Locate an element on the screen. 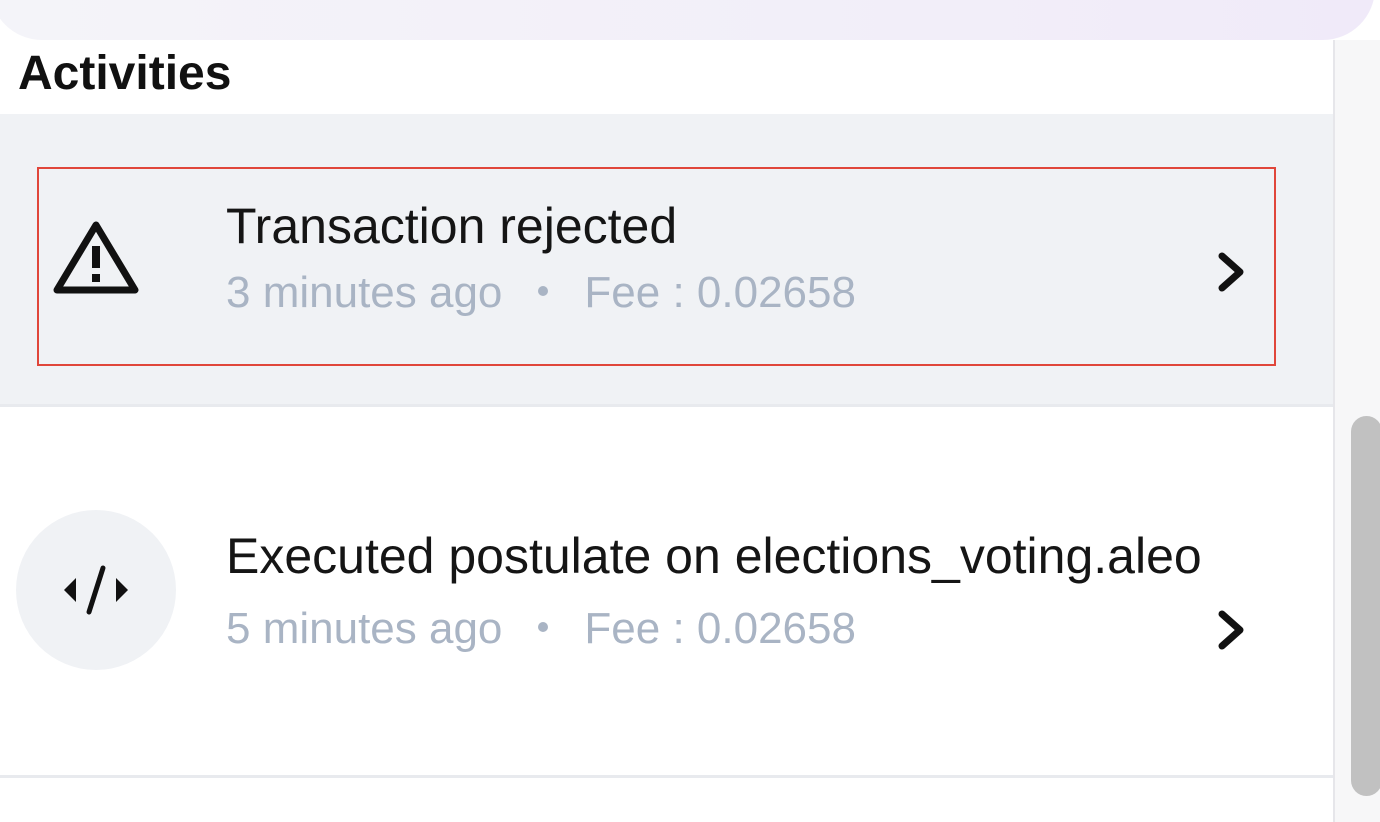 The image size is (1380, 822). header-card is located at coordinates (687, 20).